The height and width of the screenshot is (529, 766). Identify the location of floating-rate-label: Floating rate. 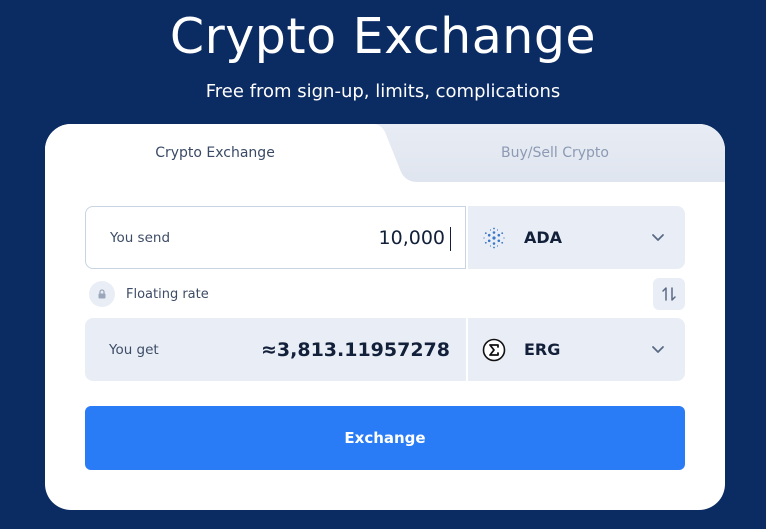
(167, 294).